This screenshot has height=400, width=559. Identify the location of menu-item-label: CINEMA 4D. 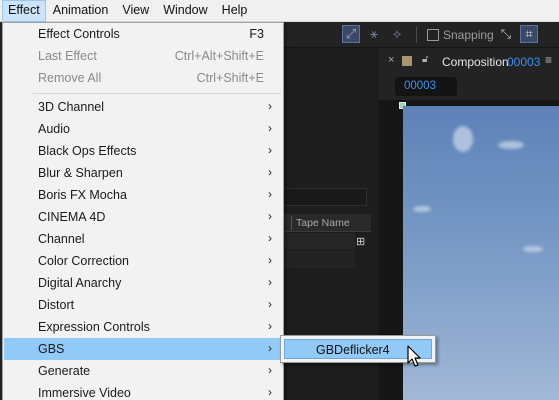
(72, 217).